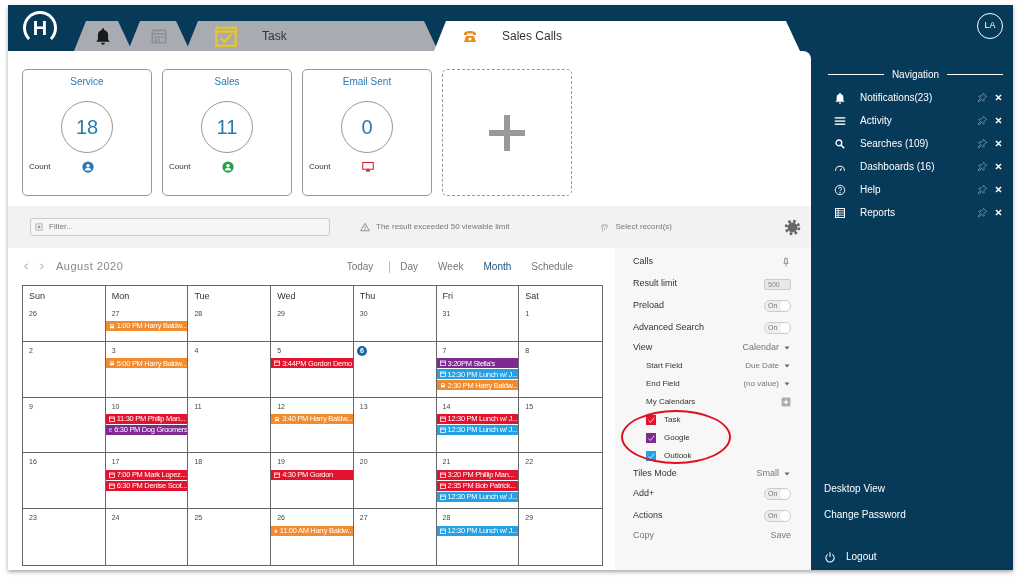 The image size is (1024, 579). I want to click on select-records-link: Select record(s), so click(643, 227).